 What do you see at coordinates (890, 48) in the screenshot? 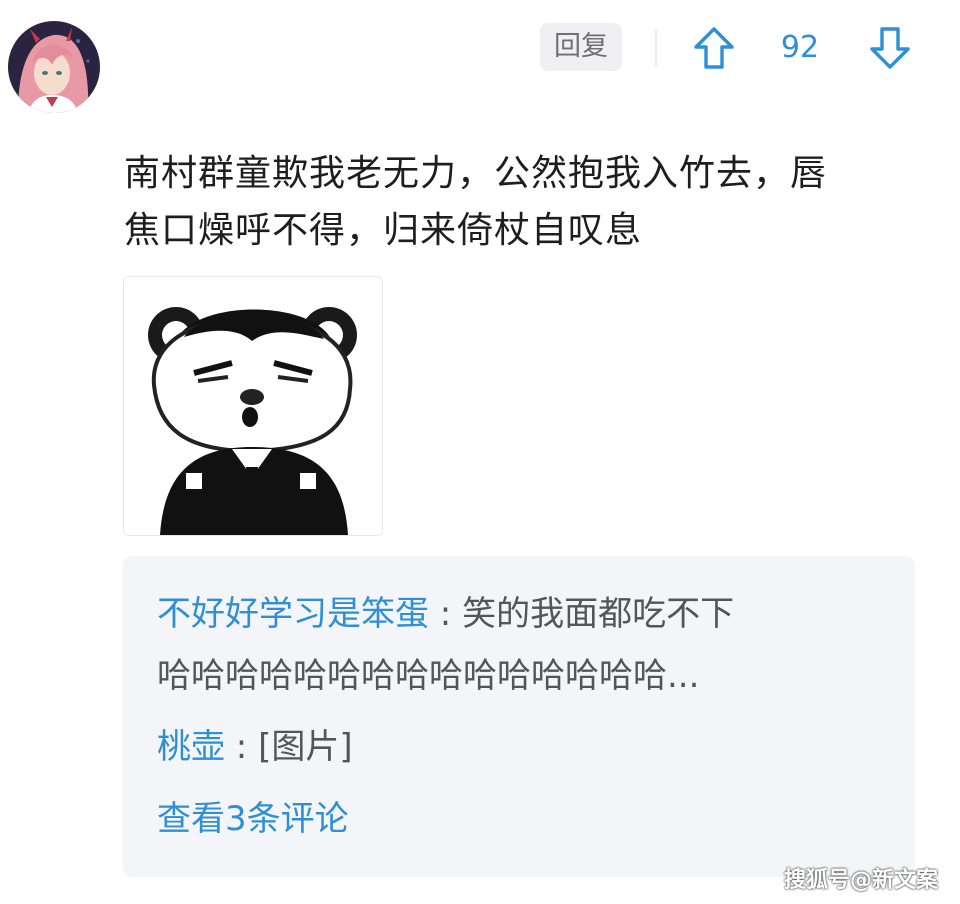
I see `arrow-down-icon` at bounding box center [890, 48].